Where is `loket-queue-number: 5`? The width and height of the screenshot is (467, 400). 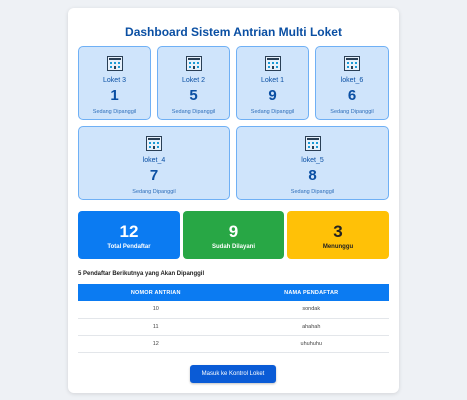 loket-queue-number: 5 is located at coordinates (193, 95).